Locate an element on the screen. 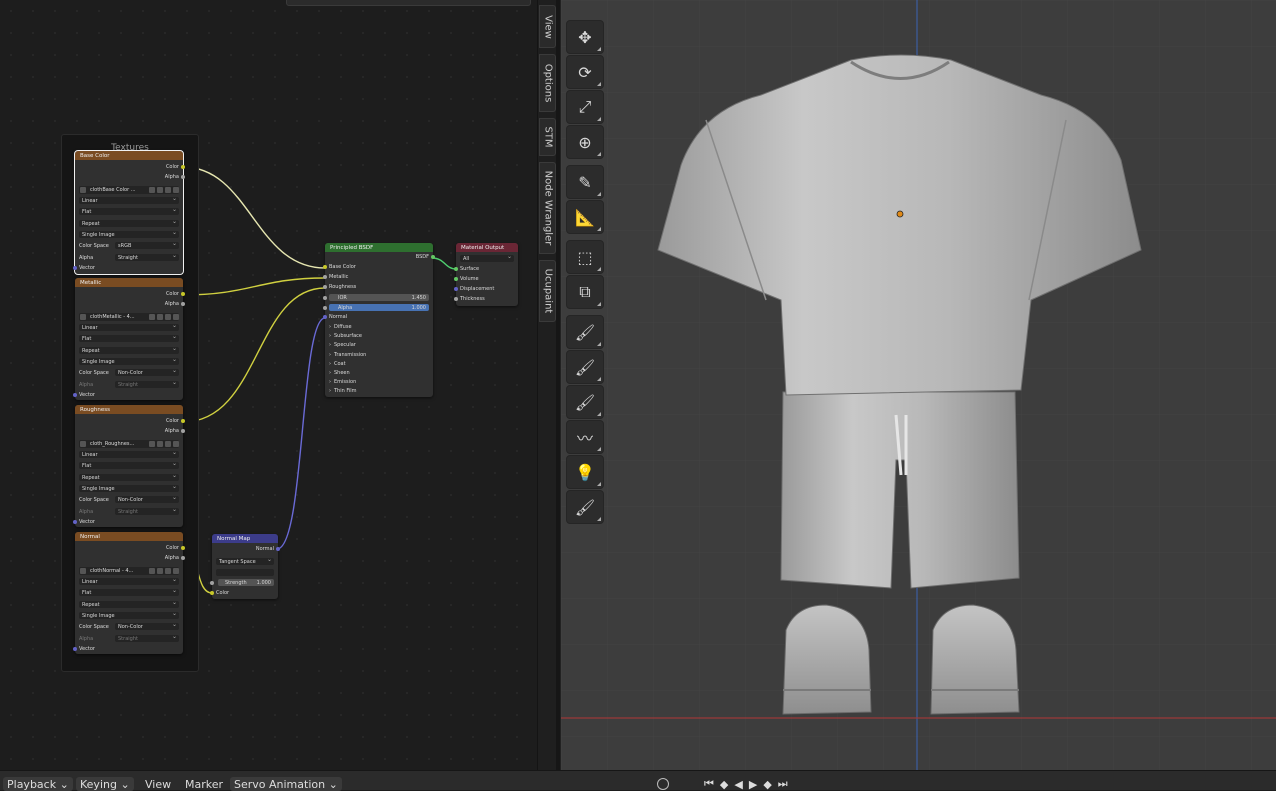  tool-button-mask-brush: 🖌 is located at coordinates (585, 507).